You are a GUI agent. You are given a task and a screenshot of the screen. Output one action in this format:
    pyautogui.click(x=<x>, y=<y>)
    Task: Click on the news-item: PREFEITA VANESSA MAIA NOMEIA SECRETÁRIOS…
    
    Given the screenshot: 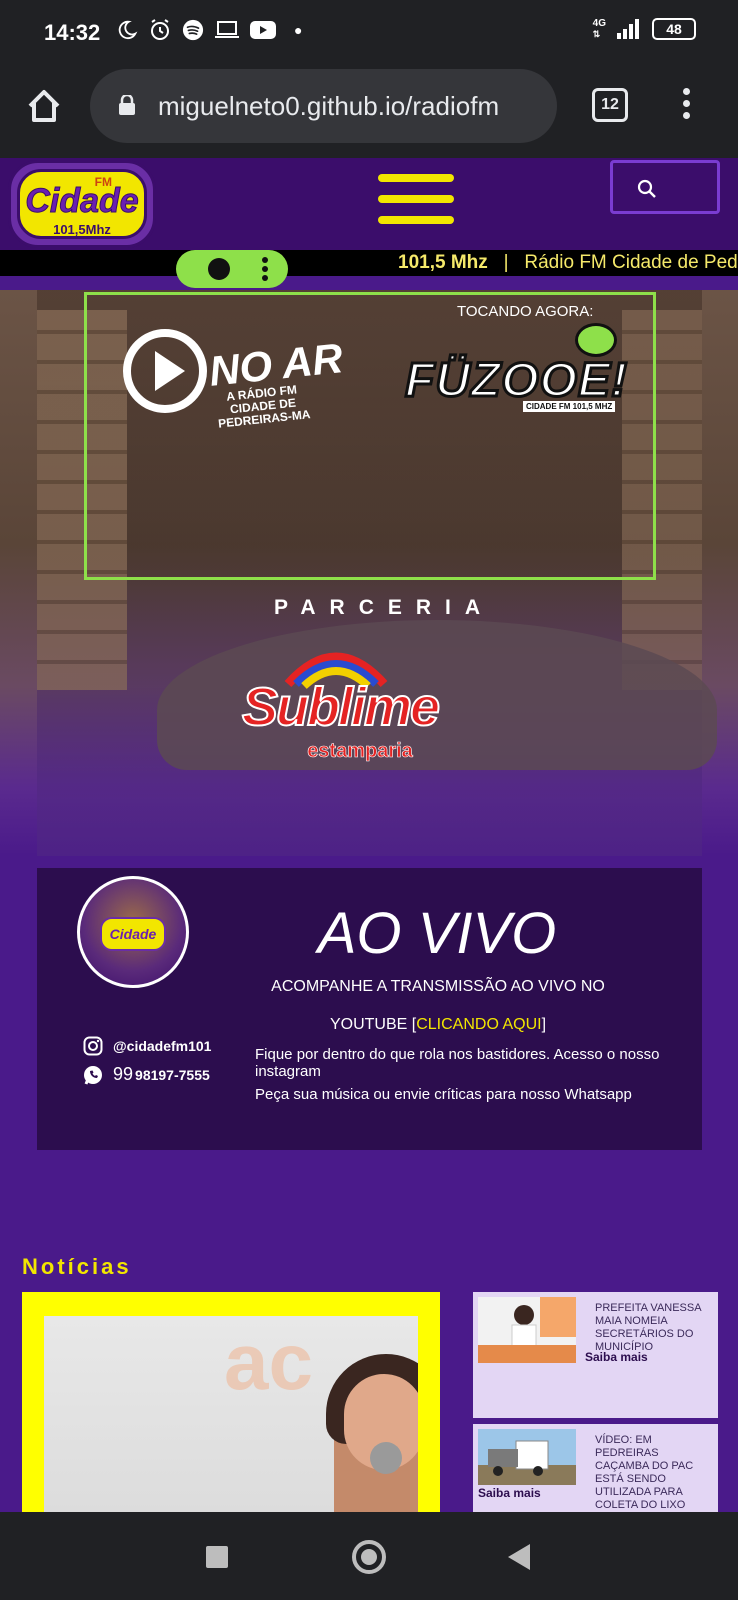 What is the action you would take?
    pyautogui.click(x=595, y=1355)
    